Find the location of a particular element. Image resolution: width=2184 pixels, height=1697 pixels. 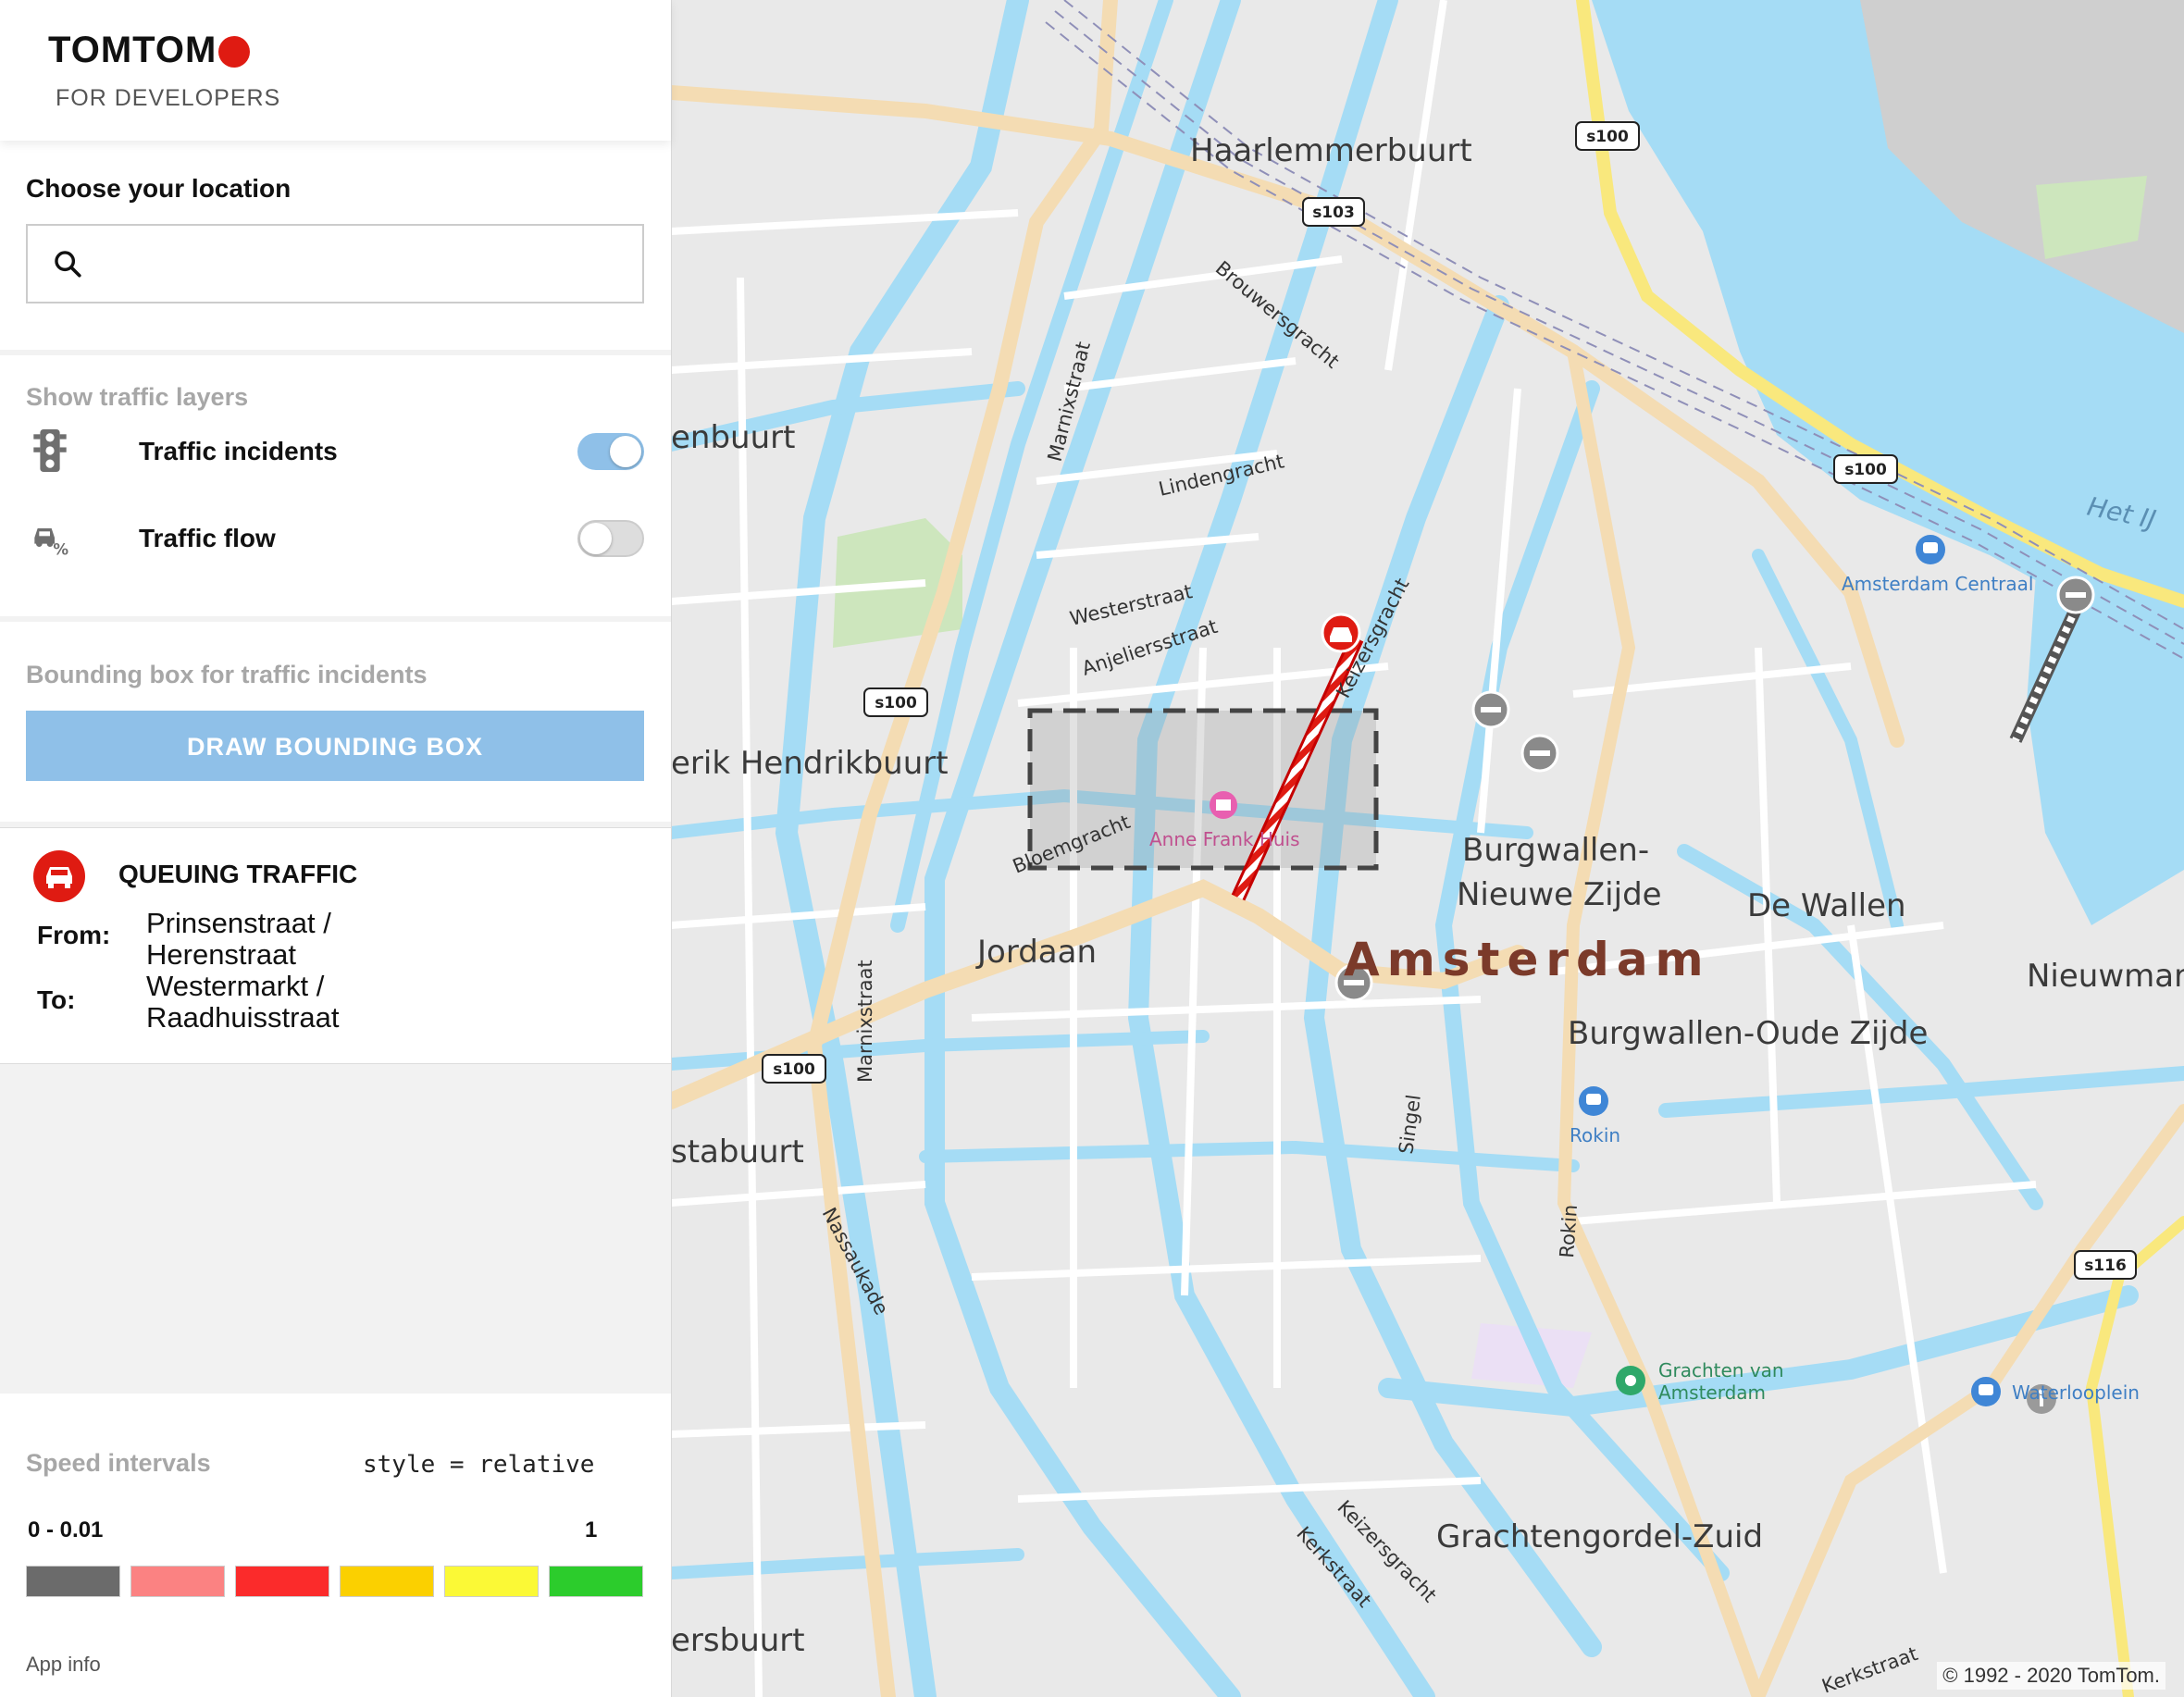

route-shield-s103: s103 is located at coordinates (1333, 212).